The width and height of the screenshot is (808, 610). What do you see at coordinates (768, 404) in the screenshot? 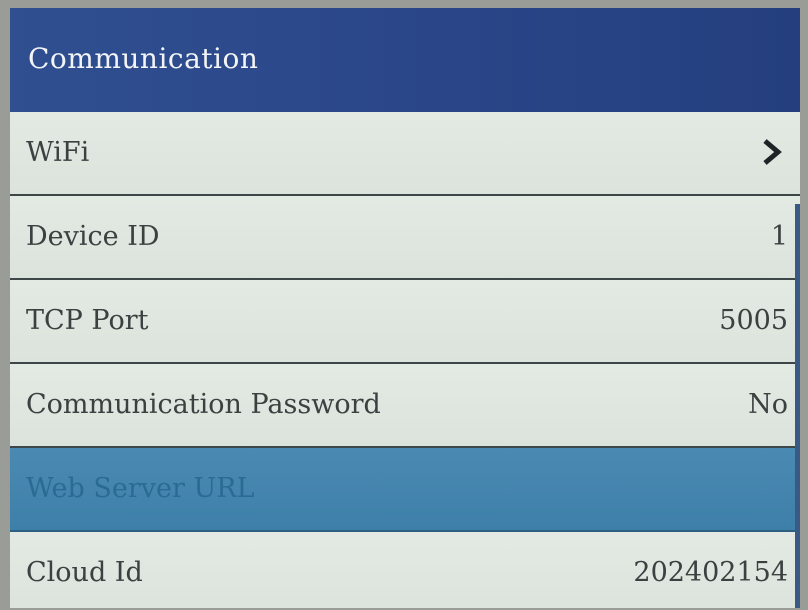
I see `menu-item-value: No` at bounding box center [768, 404].